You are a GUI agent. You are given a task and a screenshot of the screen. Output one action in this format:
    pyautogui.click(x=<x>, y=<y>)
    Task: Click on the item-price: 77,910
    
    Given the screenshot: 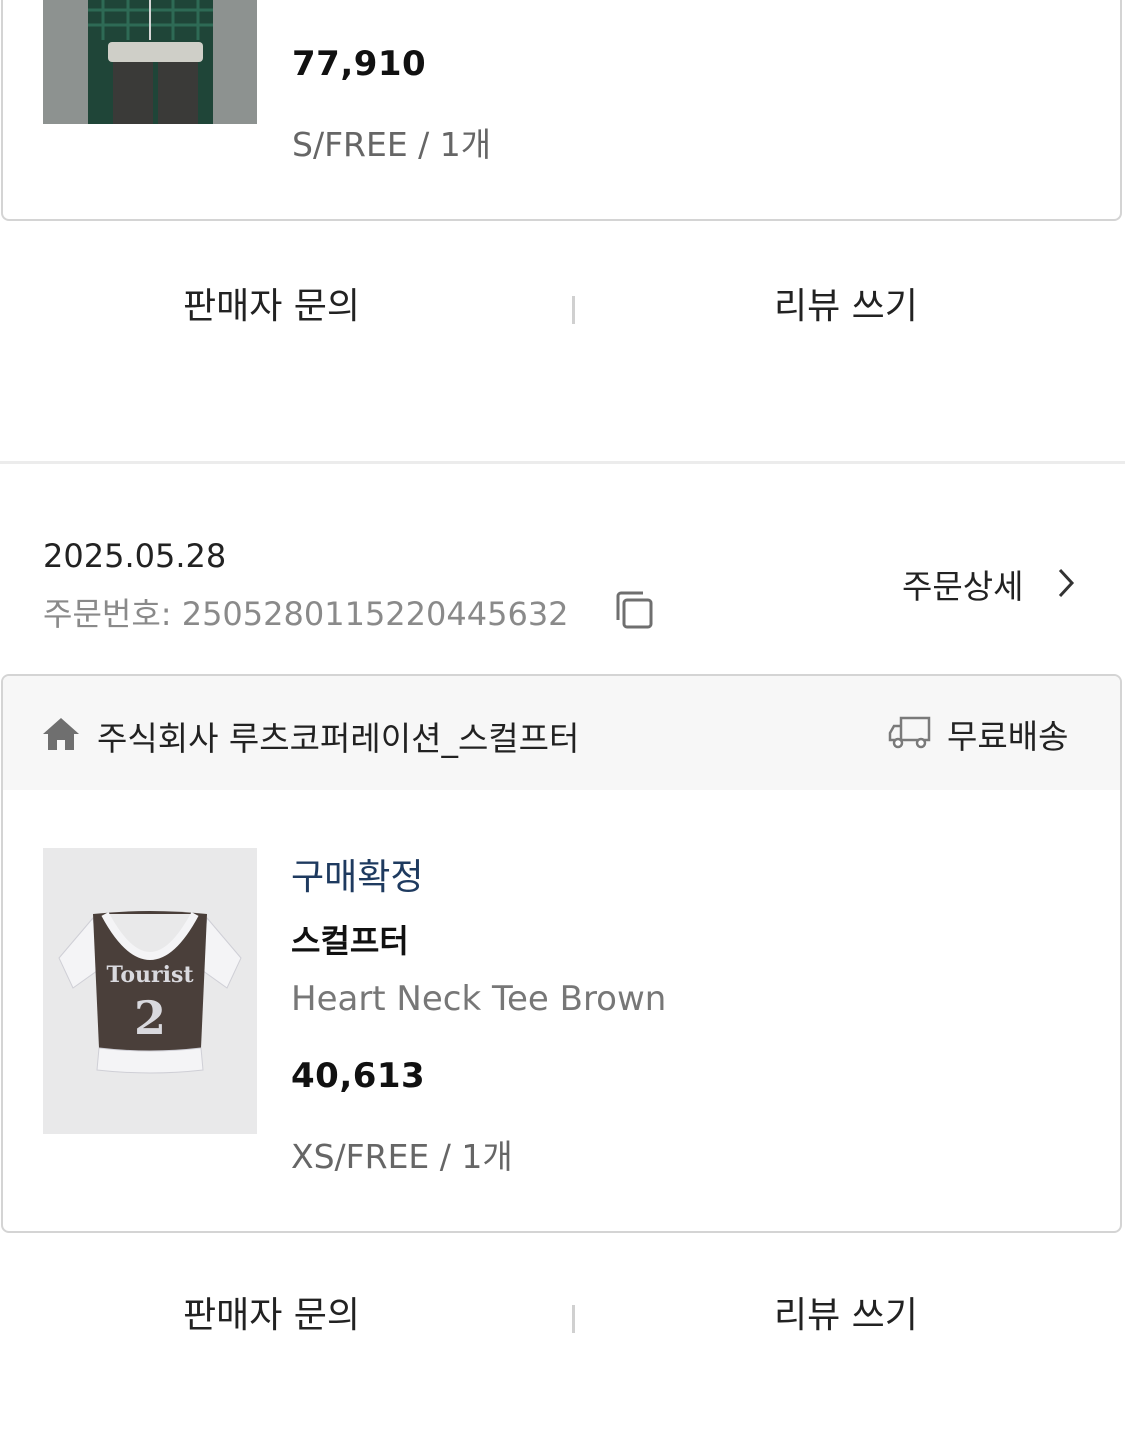 What is the action you would take?
    pyautogui.click(x=359, y=64)
    